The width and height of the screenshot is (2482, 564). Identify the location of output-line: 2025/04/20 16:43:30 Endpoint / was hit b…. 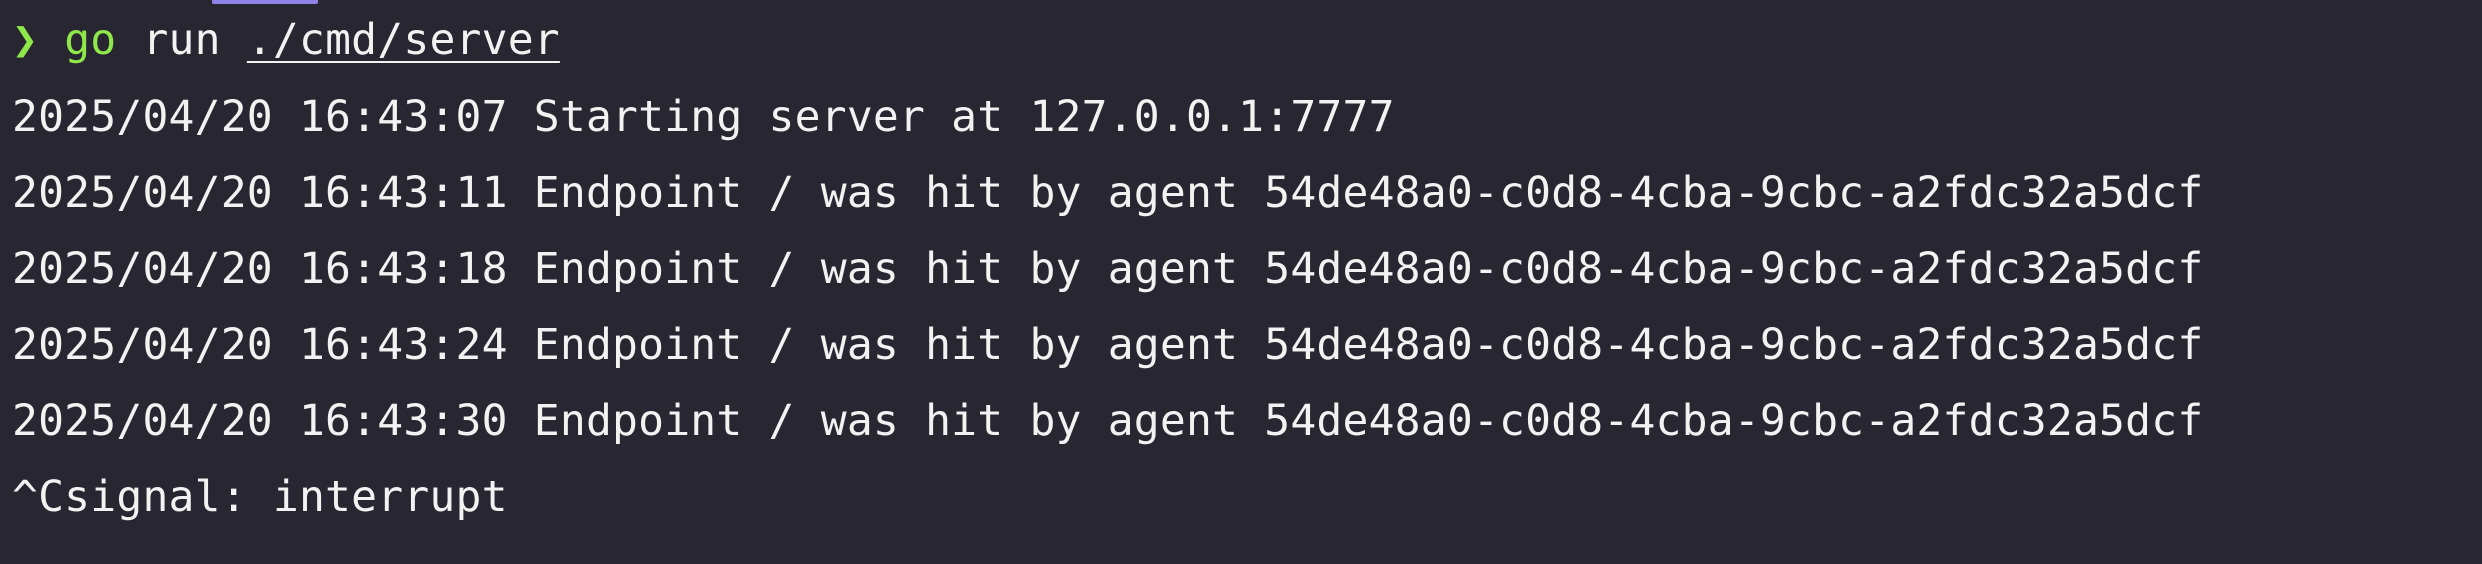
(1108, 421).